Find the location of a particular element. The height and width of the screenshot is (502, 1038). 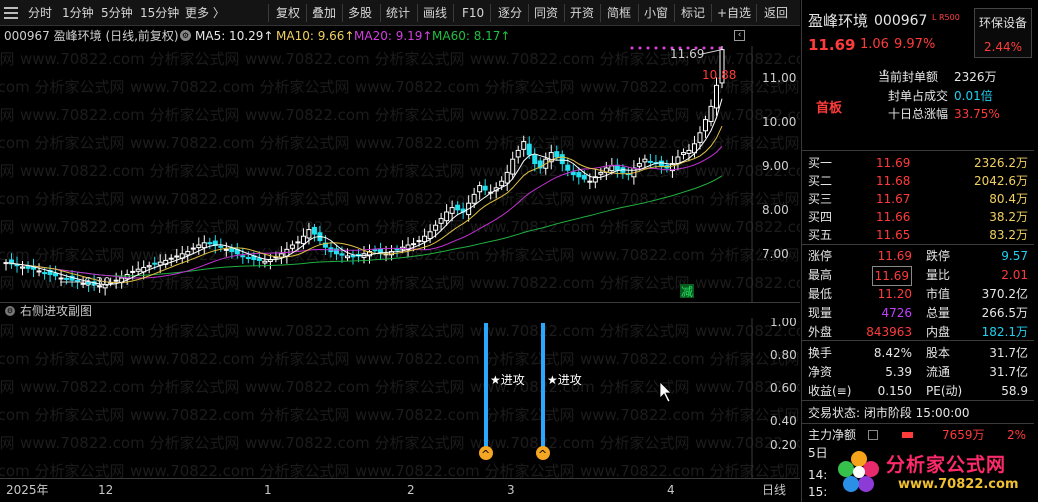

tab-15min: 15分钟 is located at coordinates (159, 13).